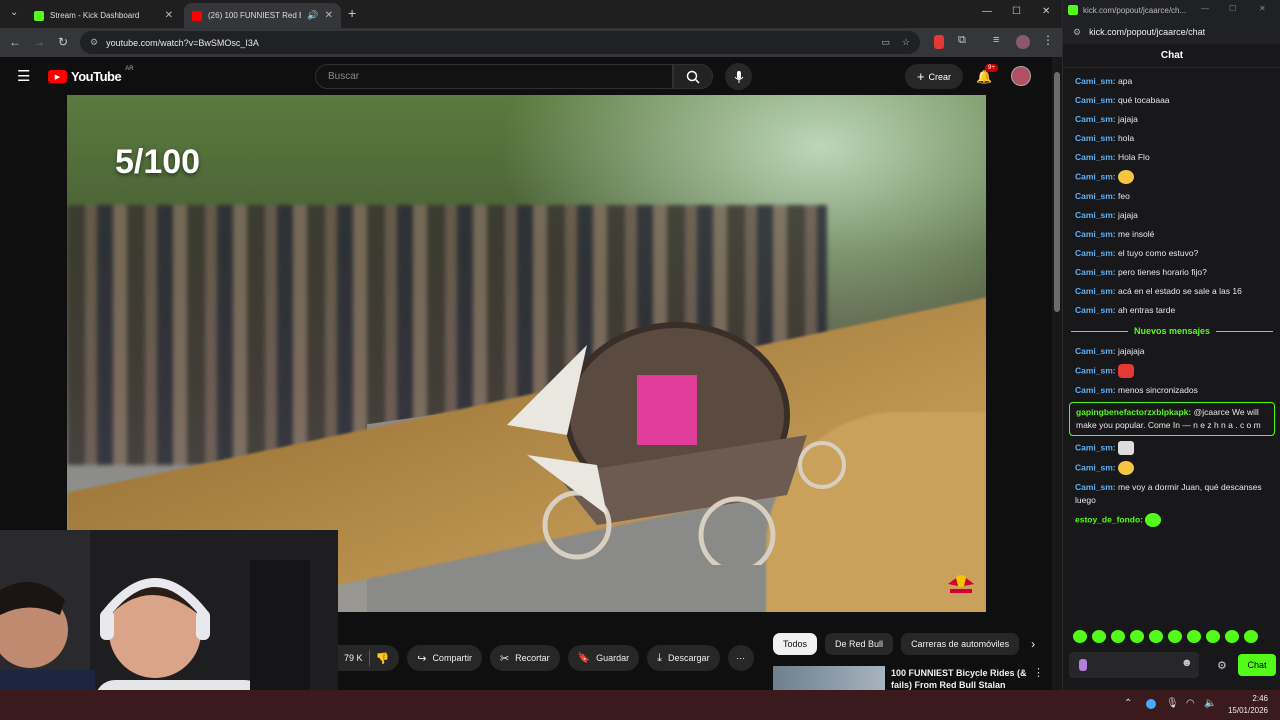  I want to click on dislike-icon: 👎, so click(383, 658).